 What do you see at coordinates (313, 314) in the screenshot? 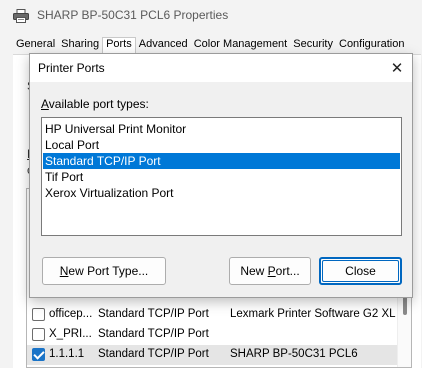
I see `port-printer: Lexmark Printer Software G2 XL` at bounding box center [313, 314].